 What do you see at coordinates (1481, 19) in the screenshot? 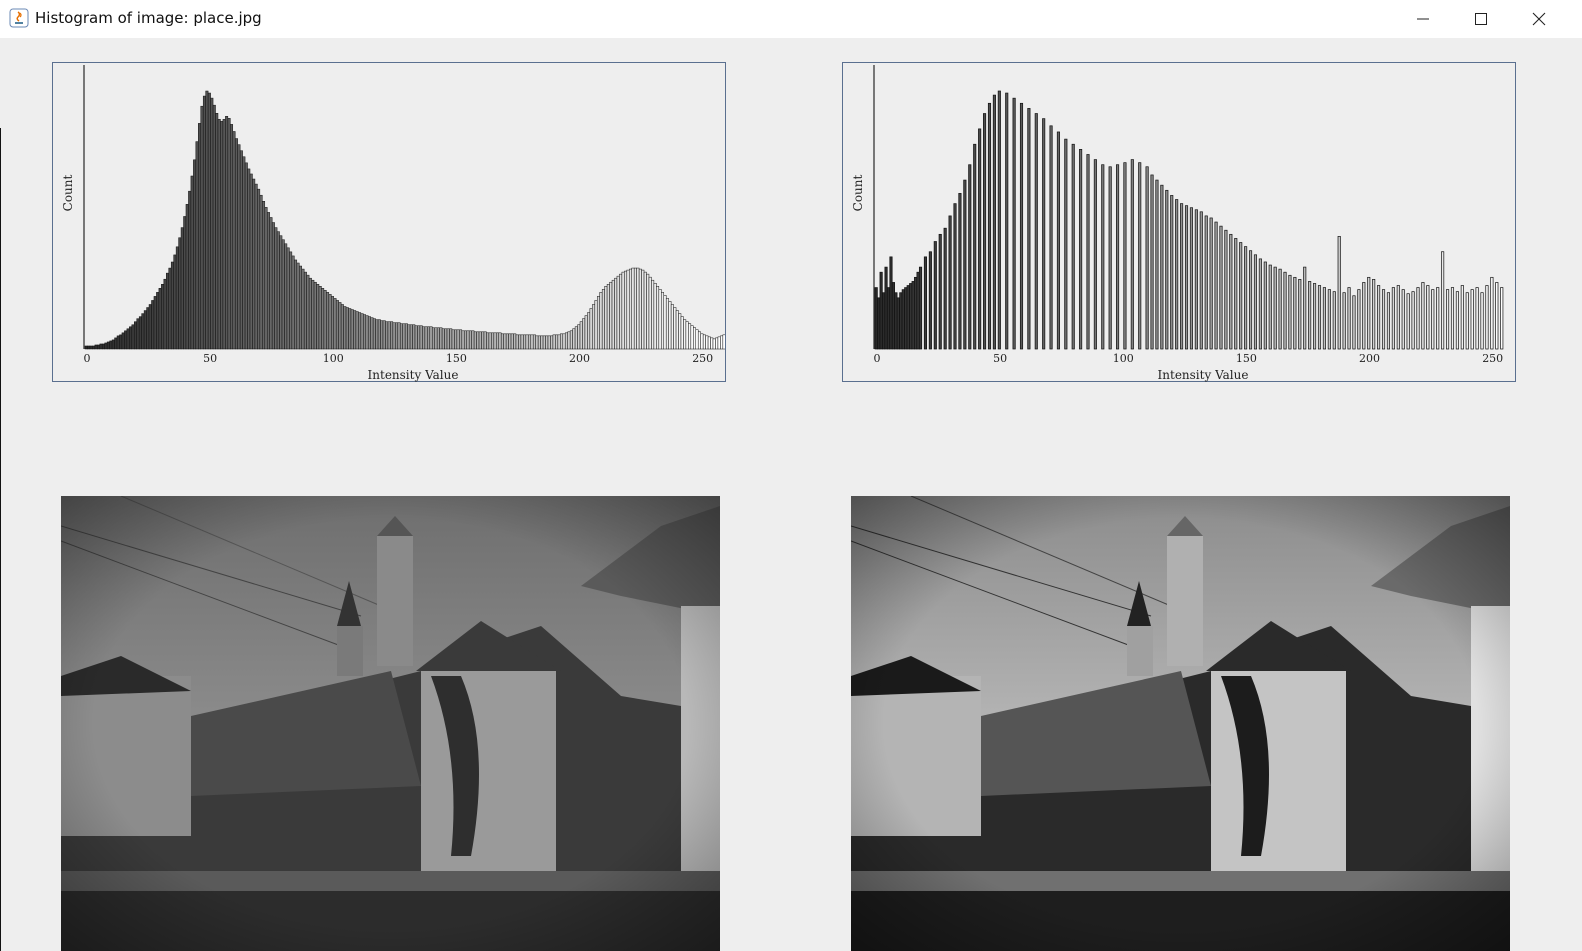
I see `maximize-button` at bounding box center [1481, 19].